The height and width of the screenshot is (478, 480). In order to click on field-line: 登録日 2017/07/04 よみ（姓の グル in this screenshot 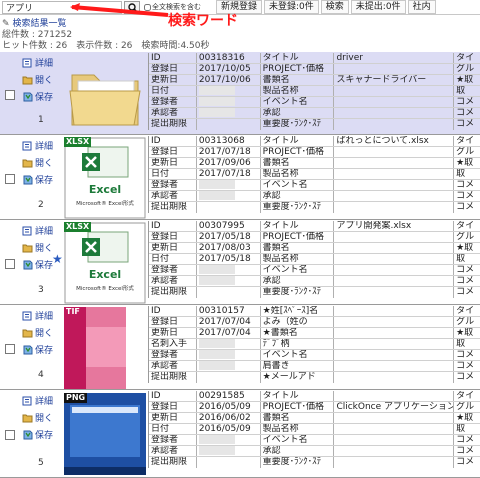, I will do `click(314, 322)`.